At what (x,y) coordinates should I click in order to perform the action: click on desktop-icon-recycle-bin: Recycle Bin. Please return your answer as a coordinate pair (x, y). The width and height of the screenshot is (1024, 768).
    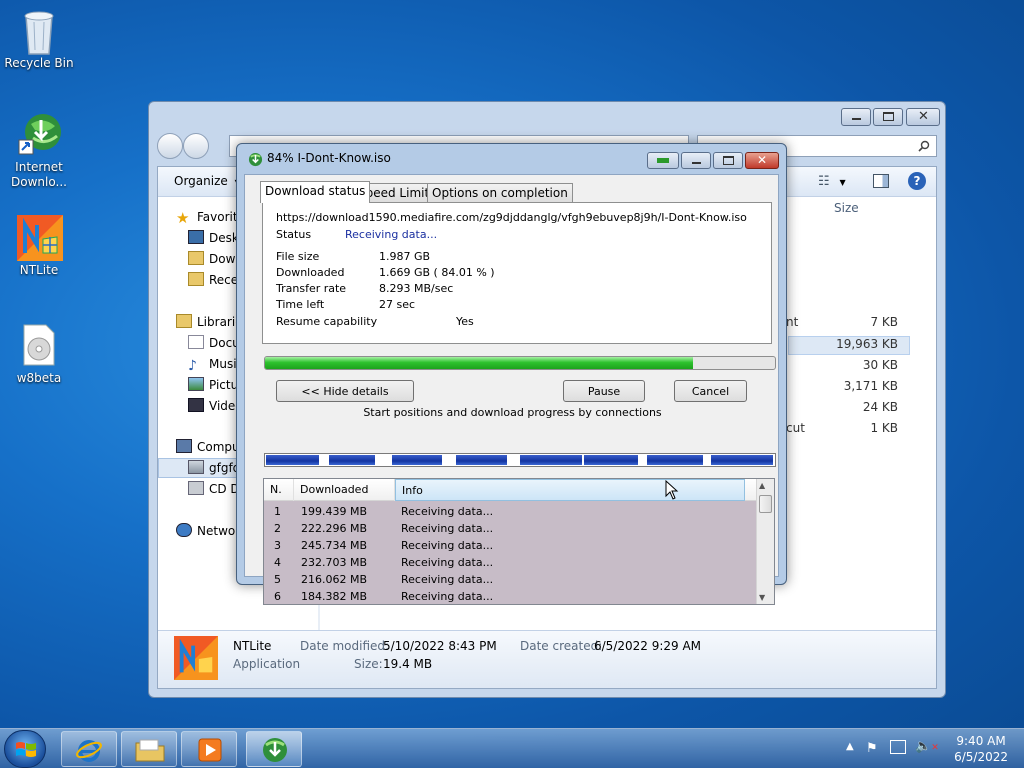
    Looking at the image, I should click on (39, 39).